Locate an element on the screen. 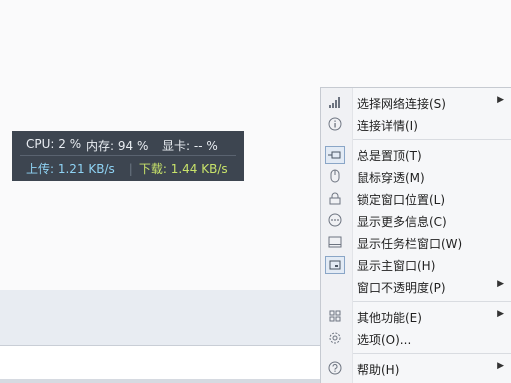  menu-item-window-opacity: 窗口不透明度(P) ▶ is located at coordinates (416, 286).